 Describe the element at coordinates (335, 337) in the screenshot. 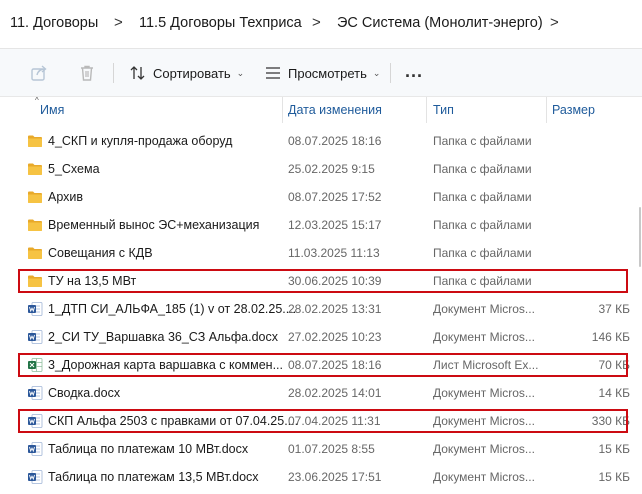

I see `file-date: 27.02.2025 10:23` at that location.